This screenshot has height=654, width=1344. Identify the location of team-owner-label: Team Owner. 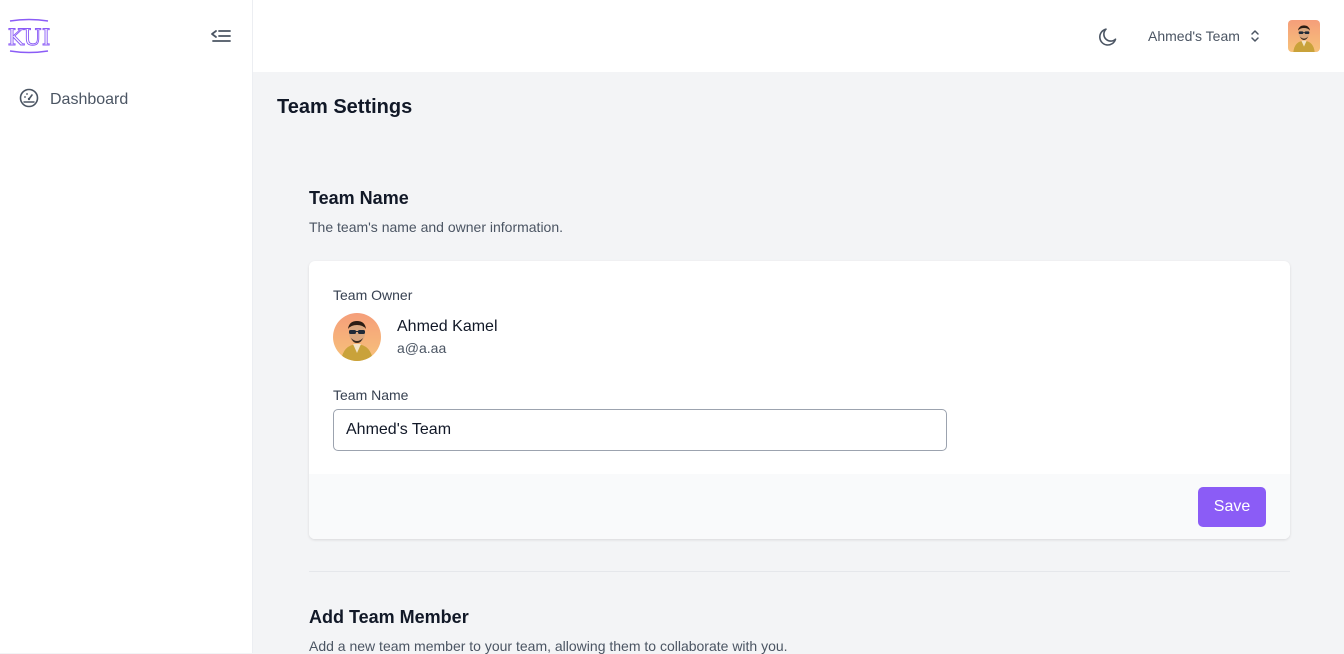
(373, 295).